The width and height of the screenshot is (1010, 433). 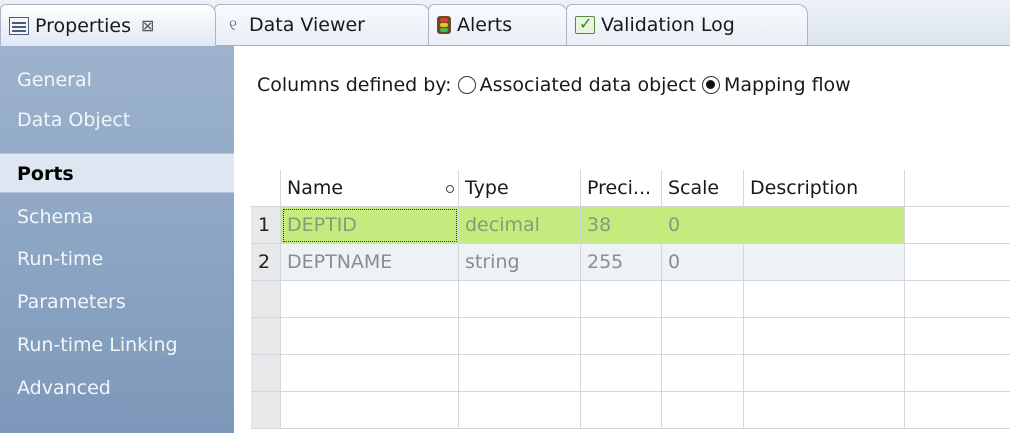 I want to click on tab-data-viewer: ୧ Data Viewer, so click(x=322, y=24).